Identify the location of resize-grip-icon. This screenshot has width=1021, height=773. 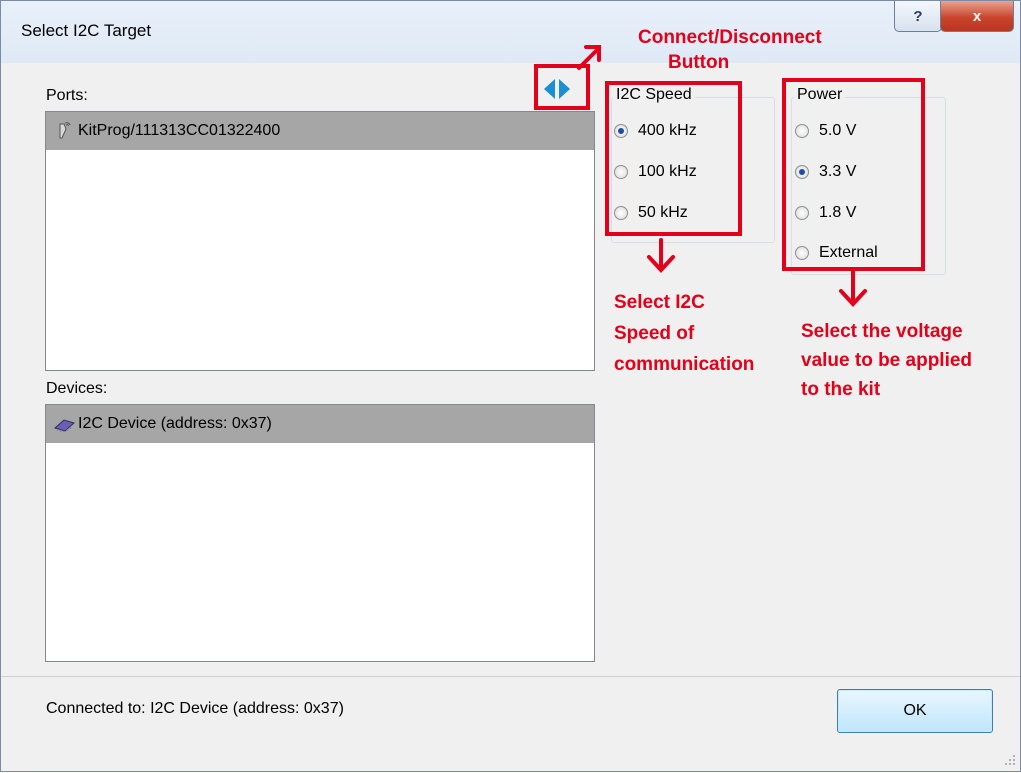
(1010, 760).